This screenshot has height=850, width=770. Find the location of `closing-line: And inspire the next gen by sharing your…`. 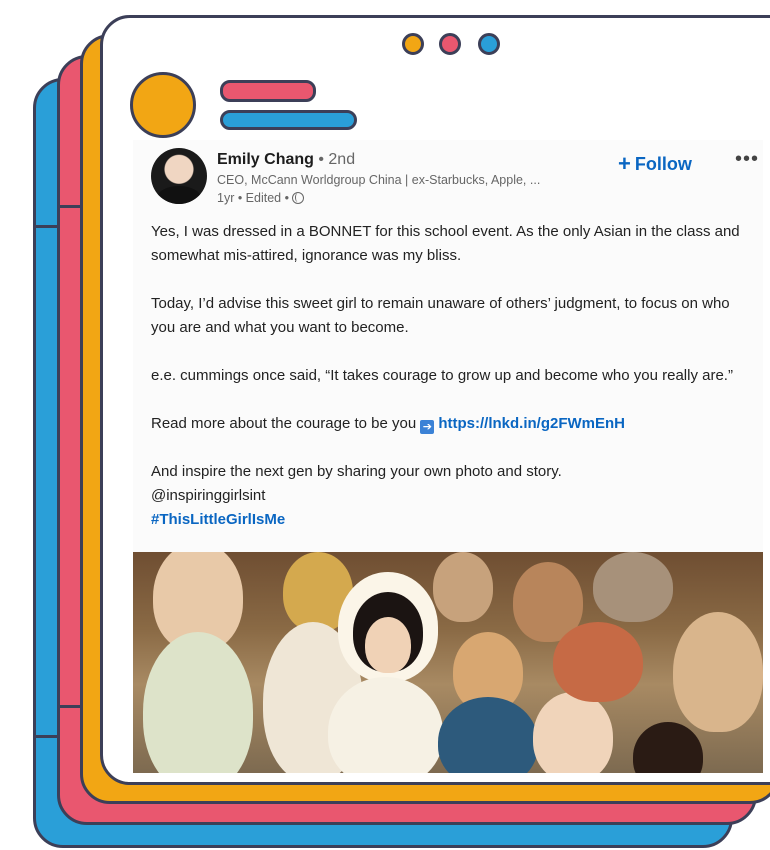

closing-line: And inspire the next gen by sharing your… is located at coordinates (356, 471).